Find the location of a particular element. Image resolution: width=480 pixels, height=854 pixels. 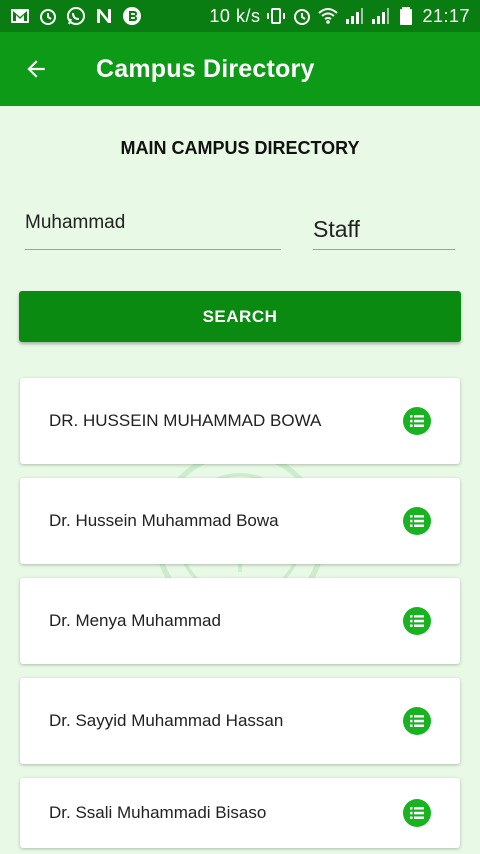

arrow-left-icon is located at coordinates (36, 69).